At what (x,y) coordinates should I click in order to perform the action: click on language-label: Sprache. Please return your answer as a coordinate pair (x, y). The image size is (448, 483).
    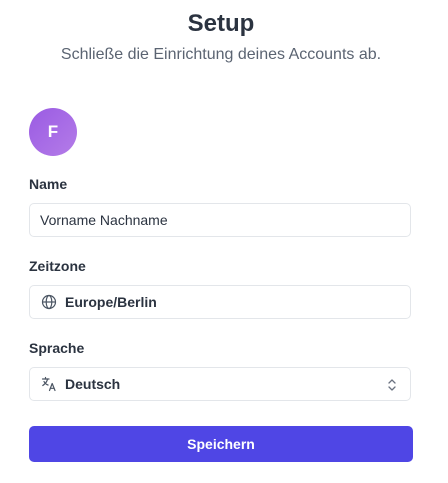
    Looking at the image, I should click on (57, 348).